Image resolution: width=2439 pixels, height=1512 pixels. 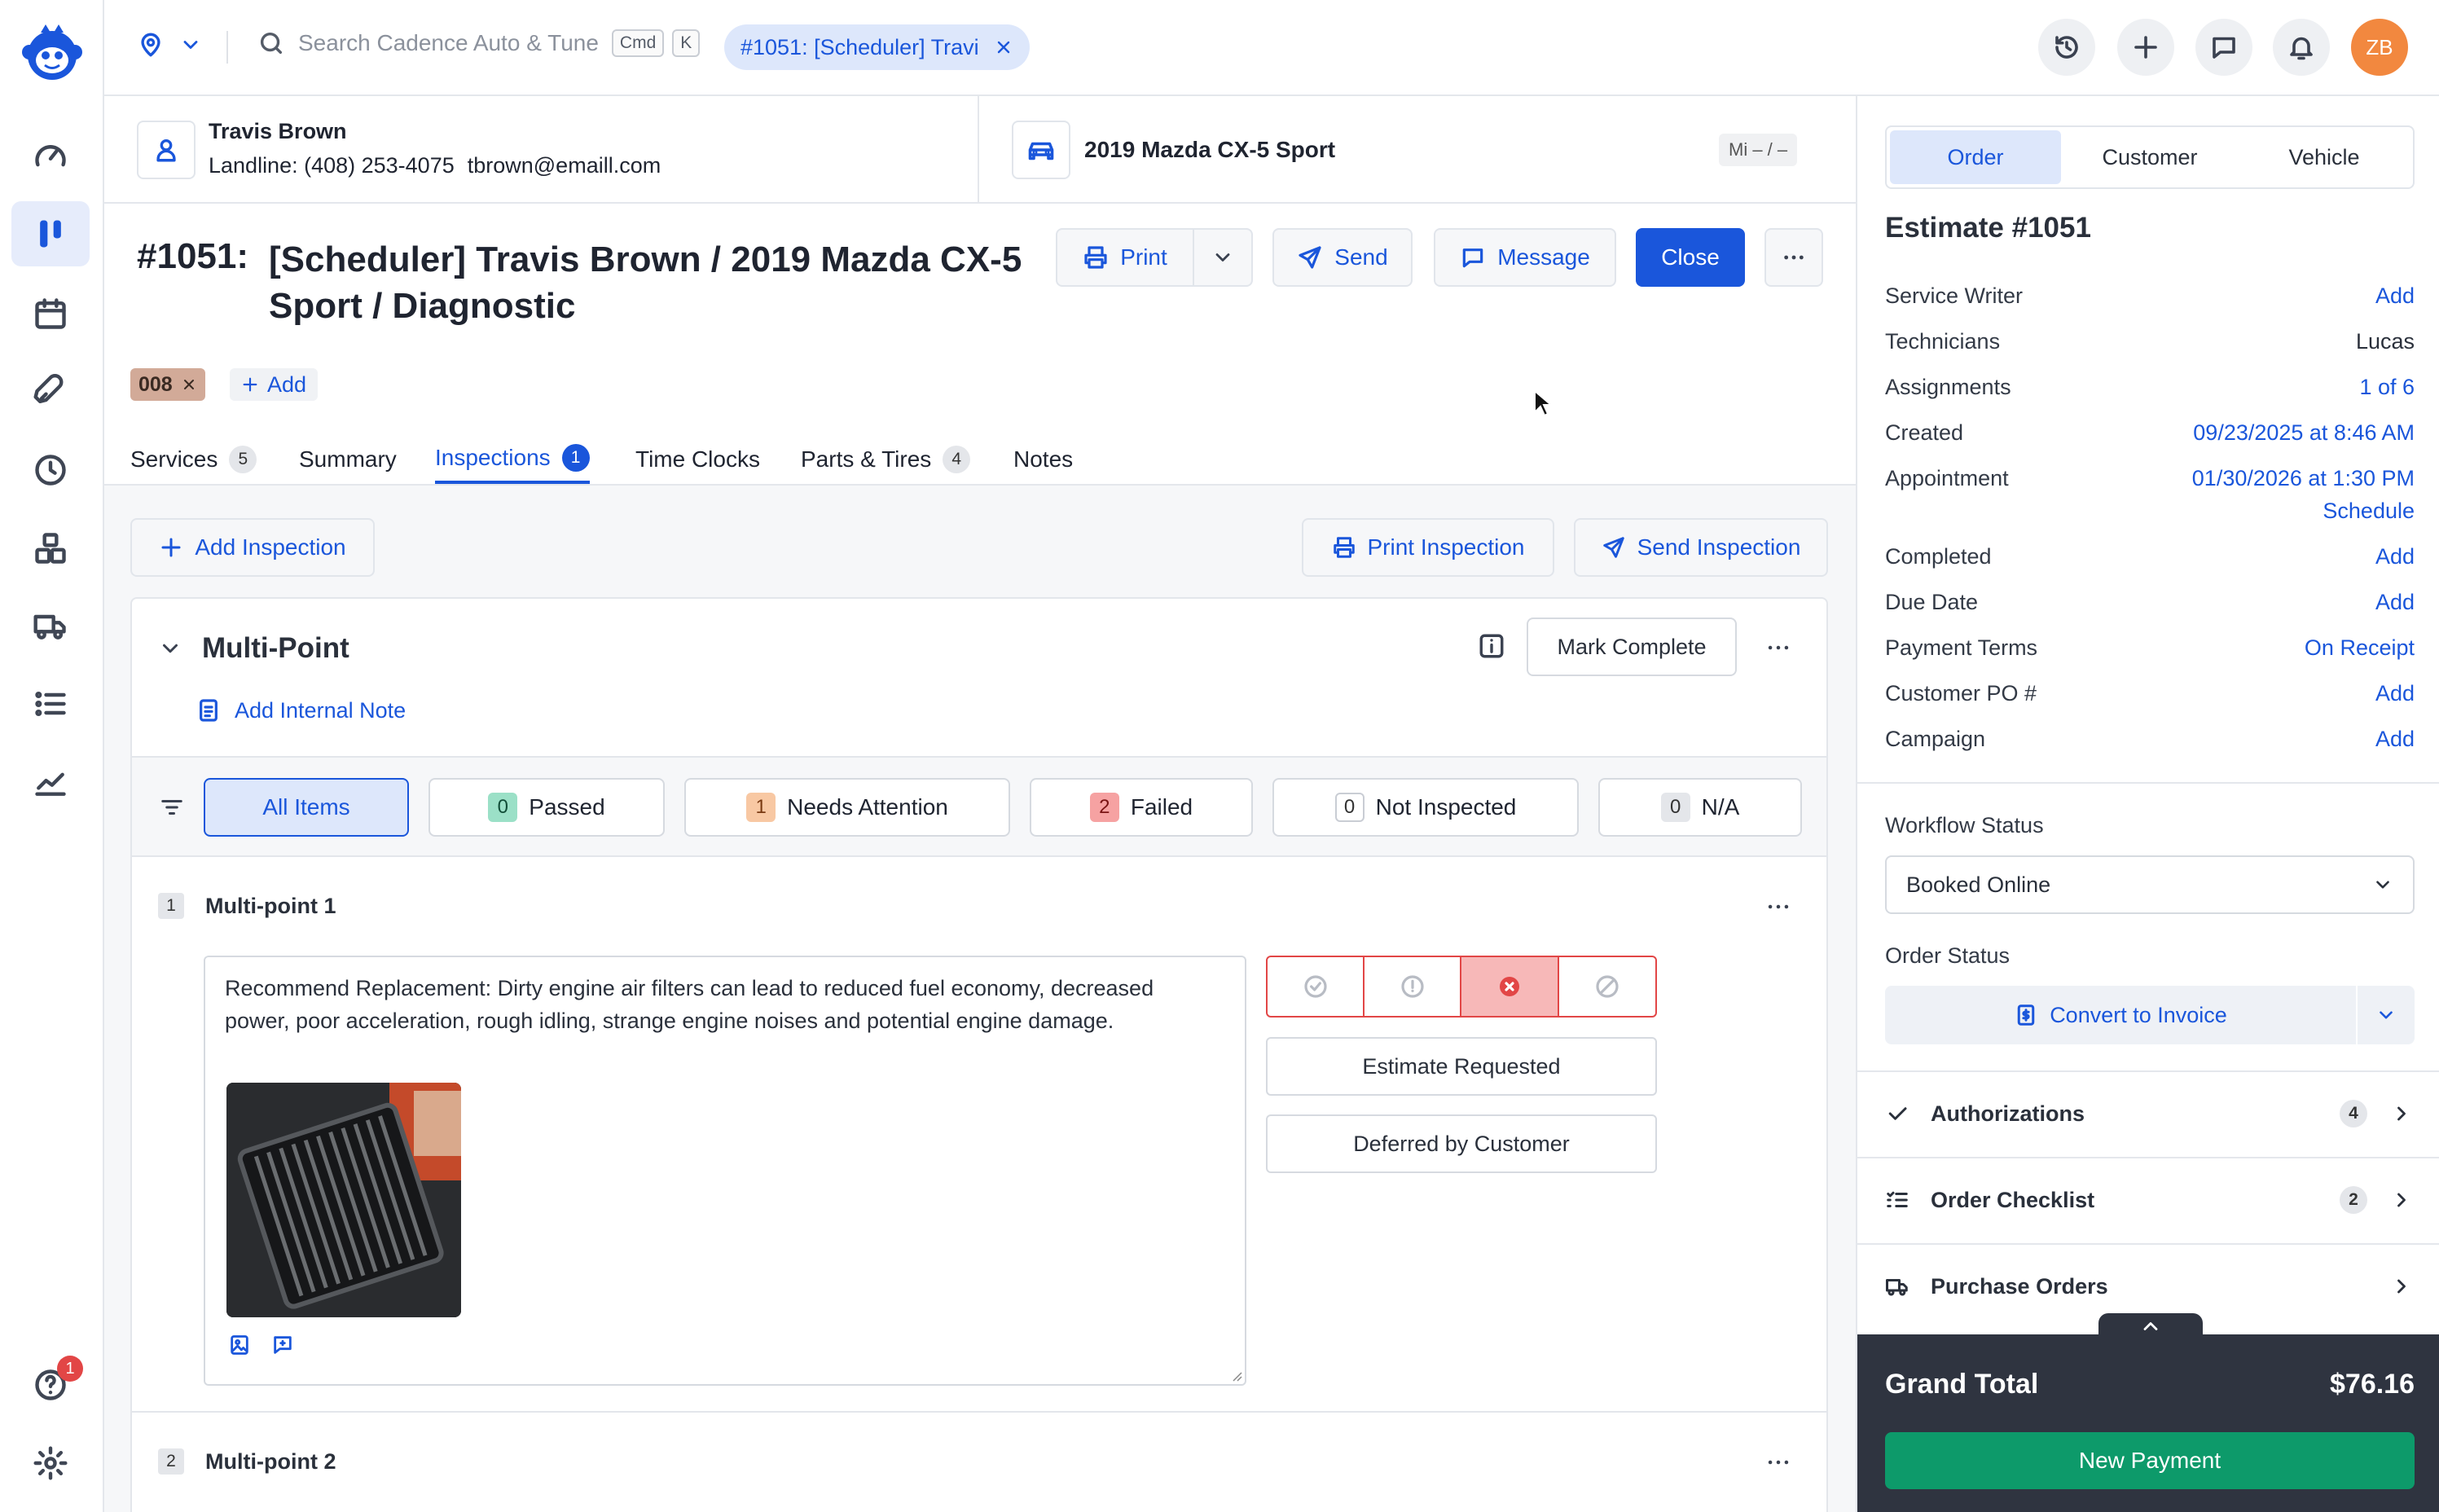 I want to click on notifications-button, so click(x=2301, y=47).